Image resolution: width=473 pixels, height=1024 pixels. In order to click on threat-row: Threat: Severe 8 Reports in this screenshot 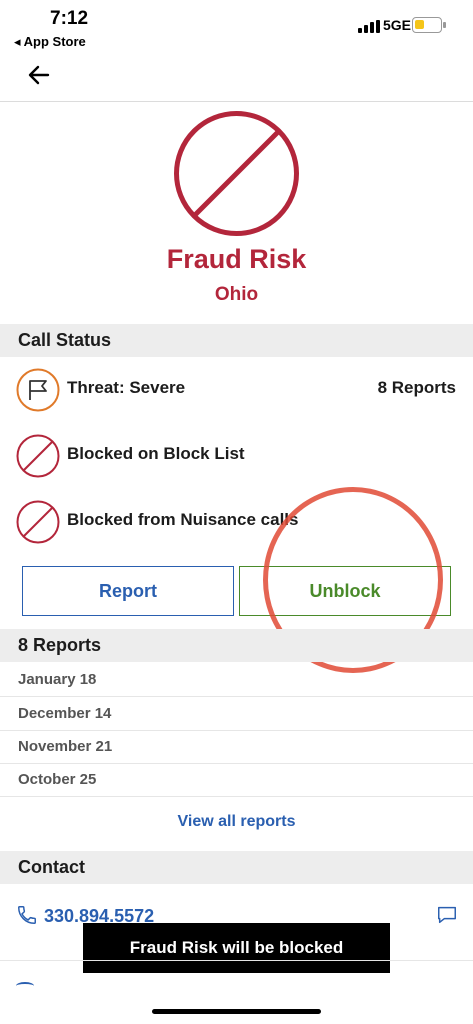, I will do `click(236, 390)`.